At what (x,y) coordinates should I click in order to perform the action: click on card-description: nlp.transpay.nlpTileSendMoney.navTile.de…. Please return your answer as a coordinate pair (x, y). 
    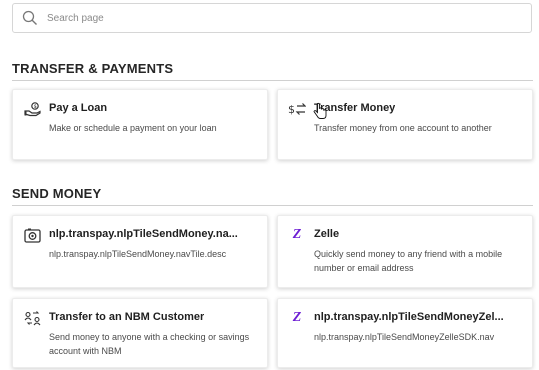
    Looking at the image, I should click on (138, 254).